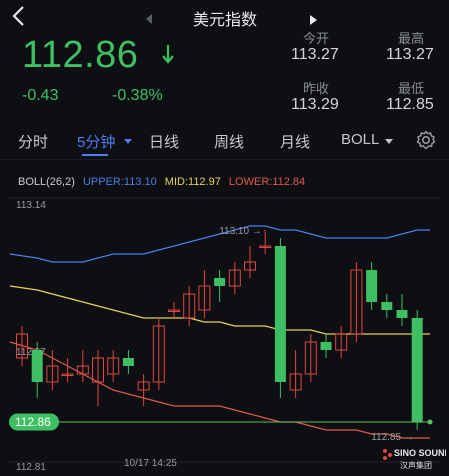 This screenshot has width=449, height=476. Describe the element at coordinates (95, 155) in the screenshot. I see `active-tab-underline` at that location.